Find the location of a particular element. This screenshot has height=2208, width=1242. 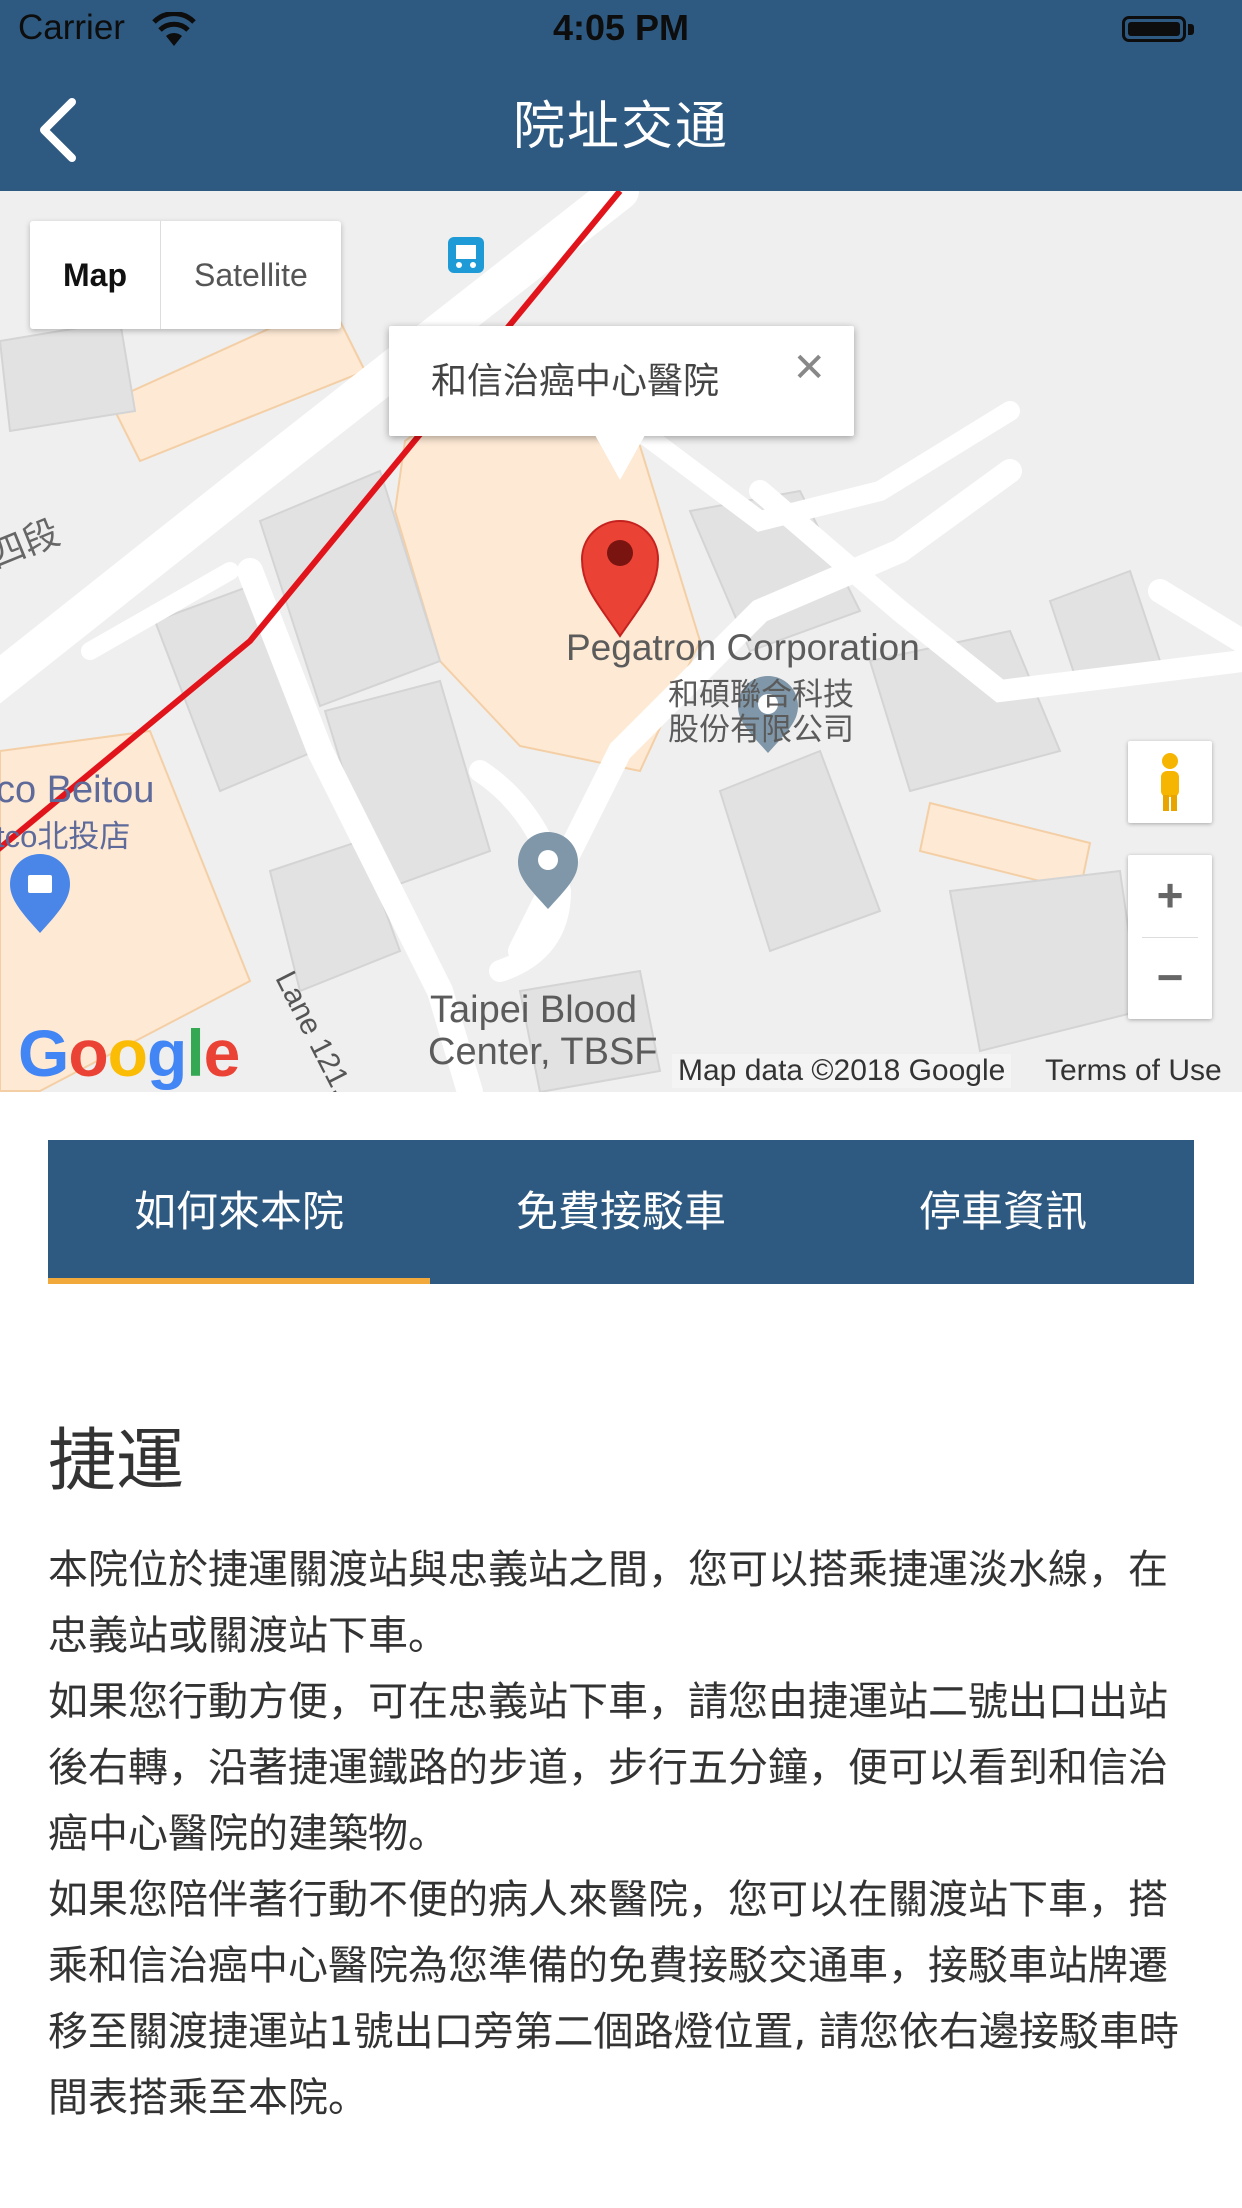

pegman-icon is located at coordinates (1170, 782).